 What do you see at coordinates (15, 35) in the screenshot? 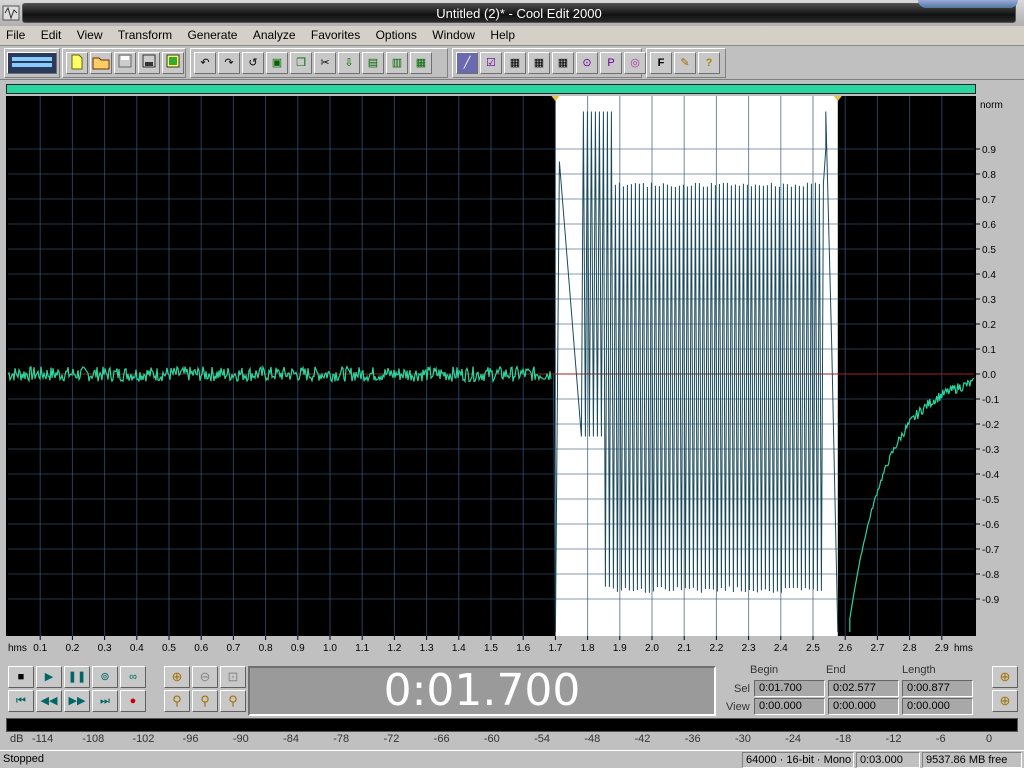
I see `menu-file: File` at bounding box center [15, 35].